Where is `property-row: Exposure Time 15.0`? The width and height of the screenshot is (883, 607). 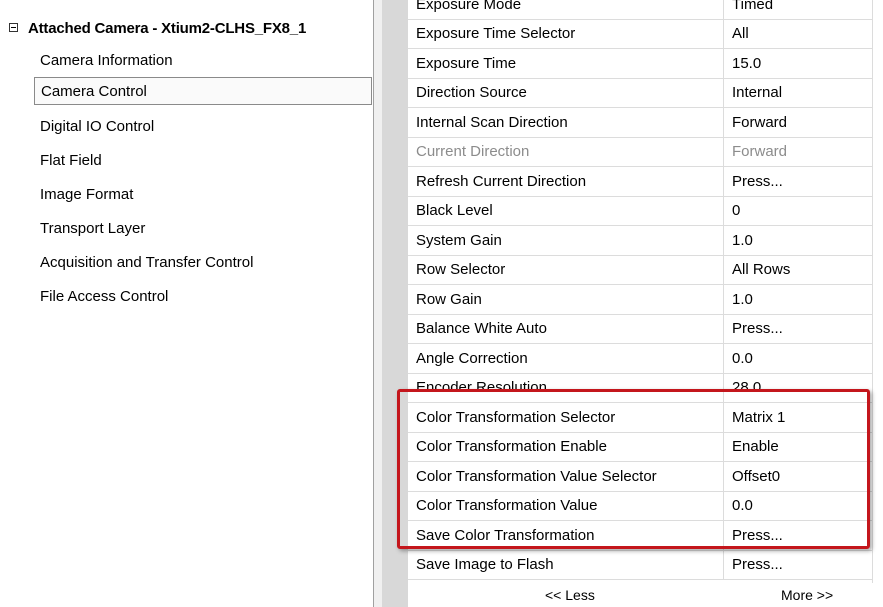 property-row: Exposure Time 15.0 is located at coordinates (640, 64).